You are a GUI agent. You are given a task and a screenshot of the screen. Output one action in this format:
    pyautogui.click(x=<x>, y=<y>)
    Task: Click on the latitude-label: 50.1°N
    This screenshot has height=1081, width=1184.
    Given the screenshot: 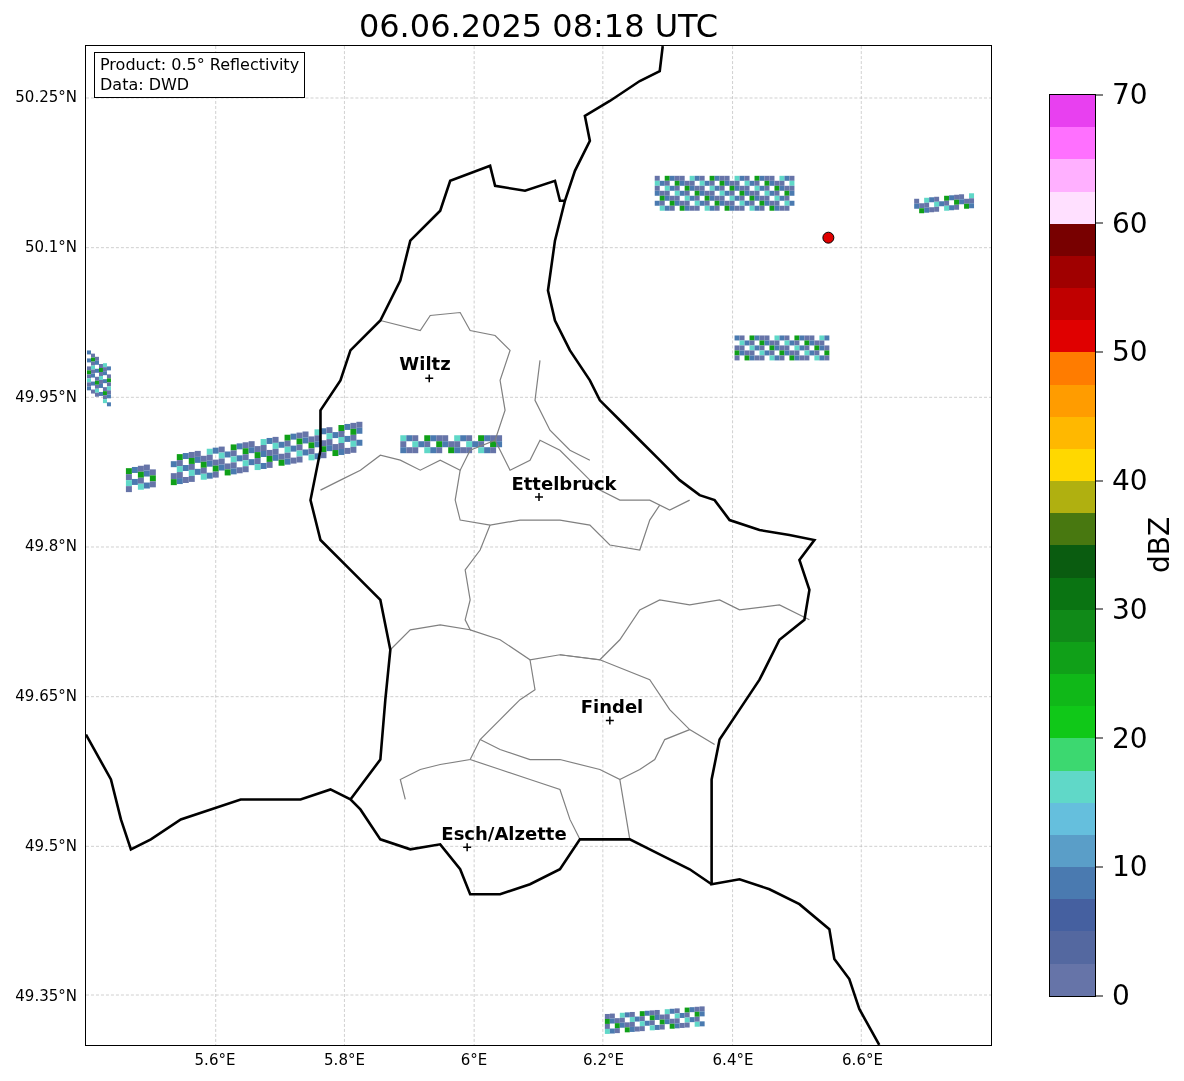 What is the action you would take?
    pyautogui.click(x=50, y=246)
    